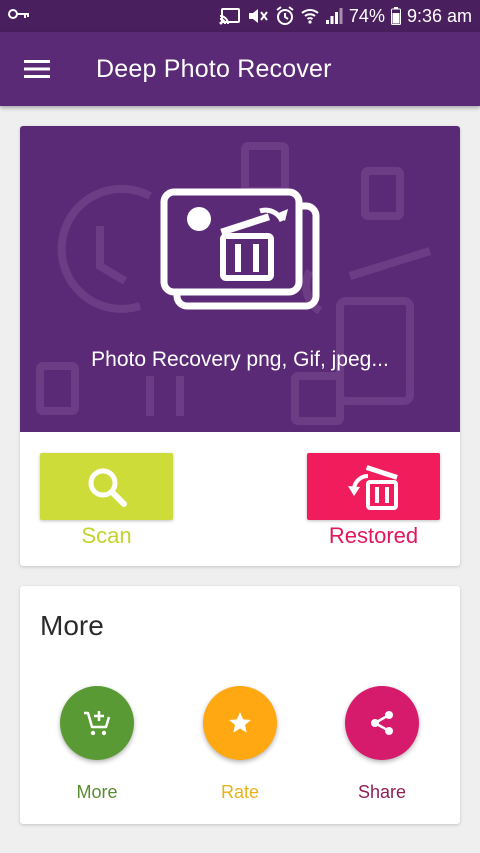 The height and width of the screenshot is (853, 480). I want to click on star-icon, so click(240, 722).